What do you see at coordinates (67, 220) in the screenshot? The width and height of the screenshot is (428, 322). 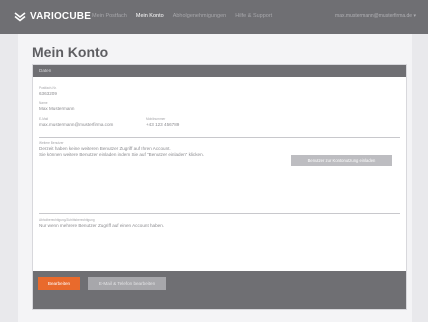 I see `pickup-label: Abholberechtigung/Zutrittsberechtigung` at bounding box center [67, 220].